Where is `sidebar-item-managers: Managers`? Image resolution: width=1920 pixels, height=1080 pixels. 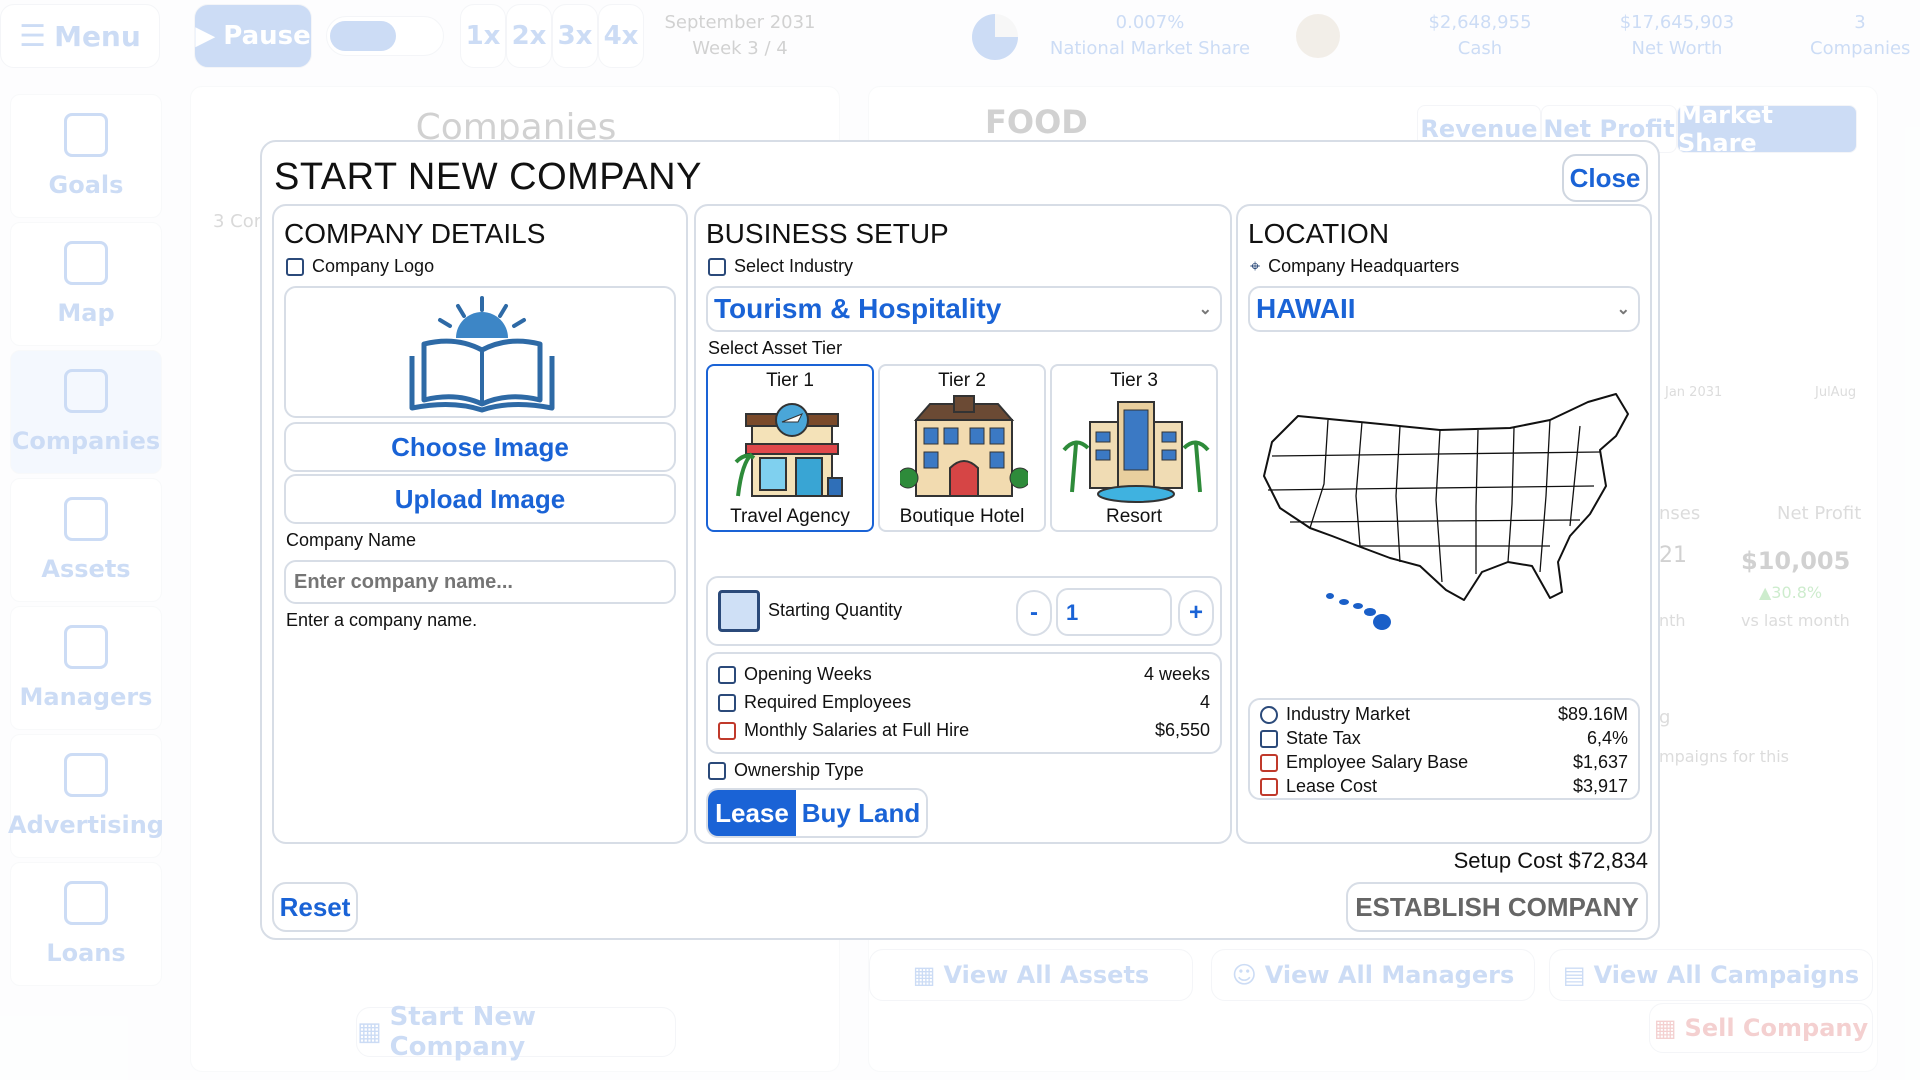
sidebar-item-managers: Managers is located at coordinates (86, 668).